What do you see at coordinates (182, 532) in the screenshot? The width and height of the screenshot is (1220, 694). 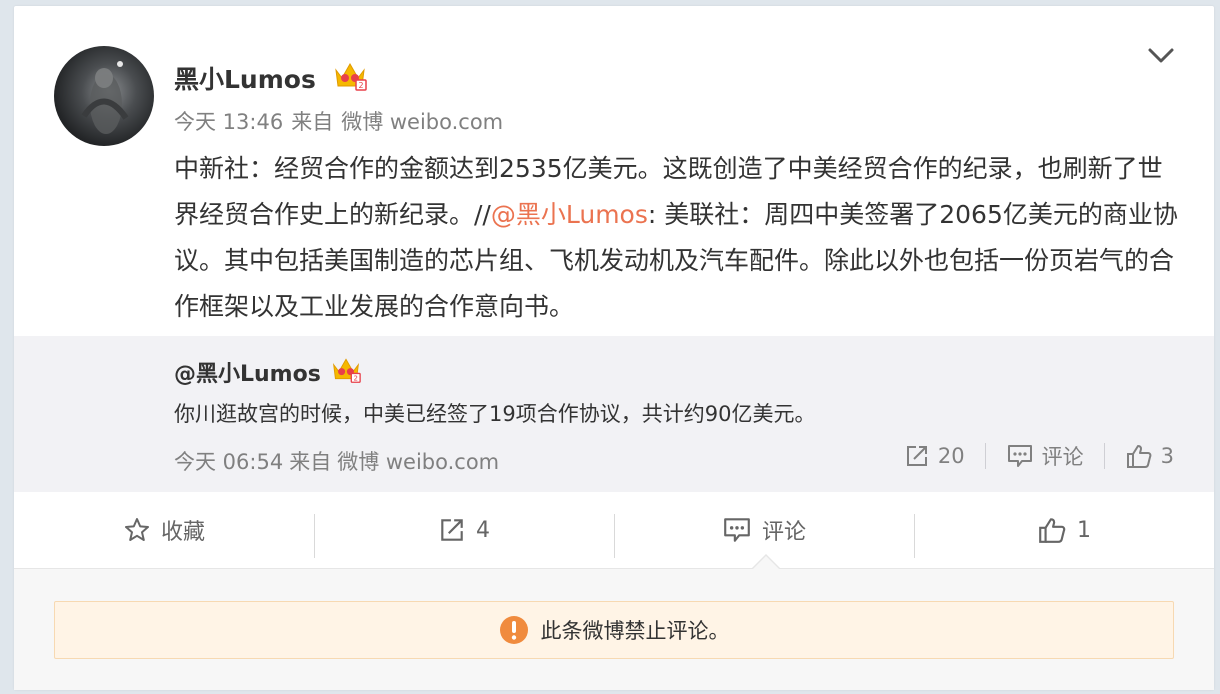 I see `favorite-label: 收藏` at bounding box center [182, 532].